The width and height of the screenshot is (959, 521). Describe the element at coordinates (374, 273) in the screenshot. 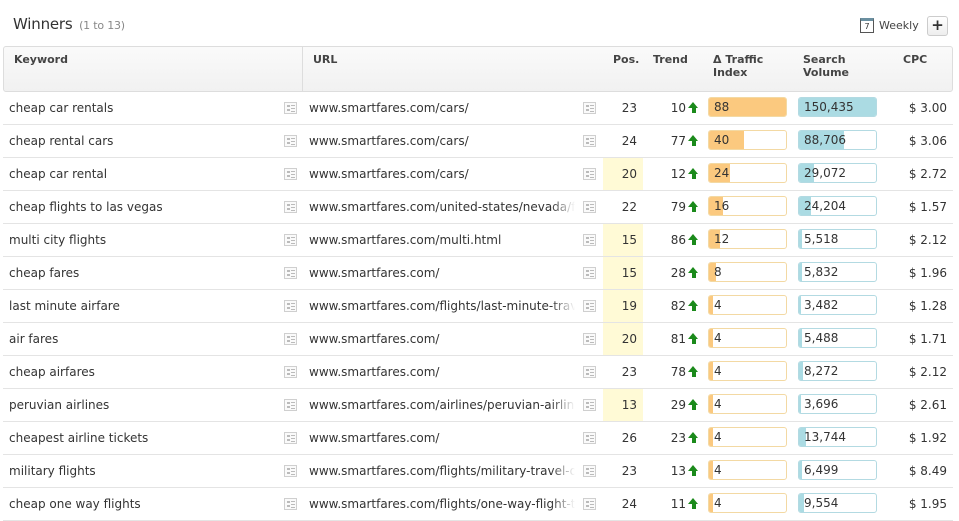

I see `url-text: www.smartfares.com/` at that location.